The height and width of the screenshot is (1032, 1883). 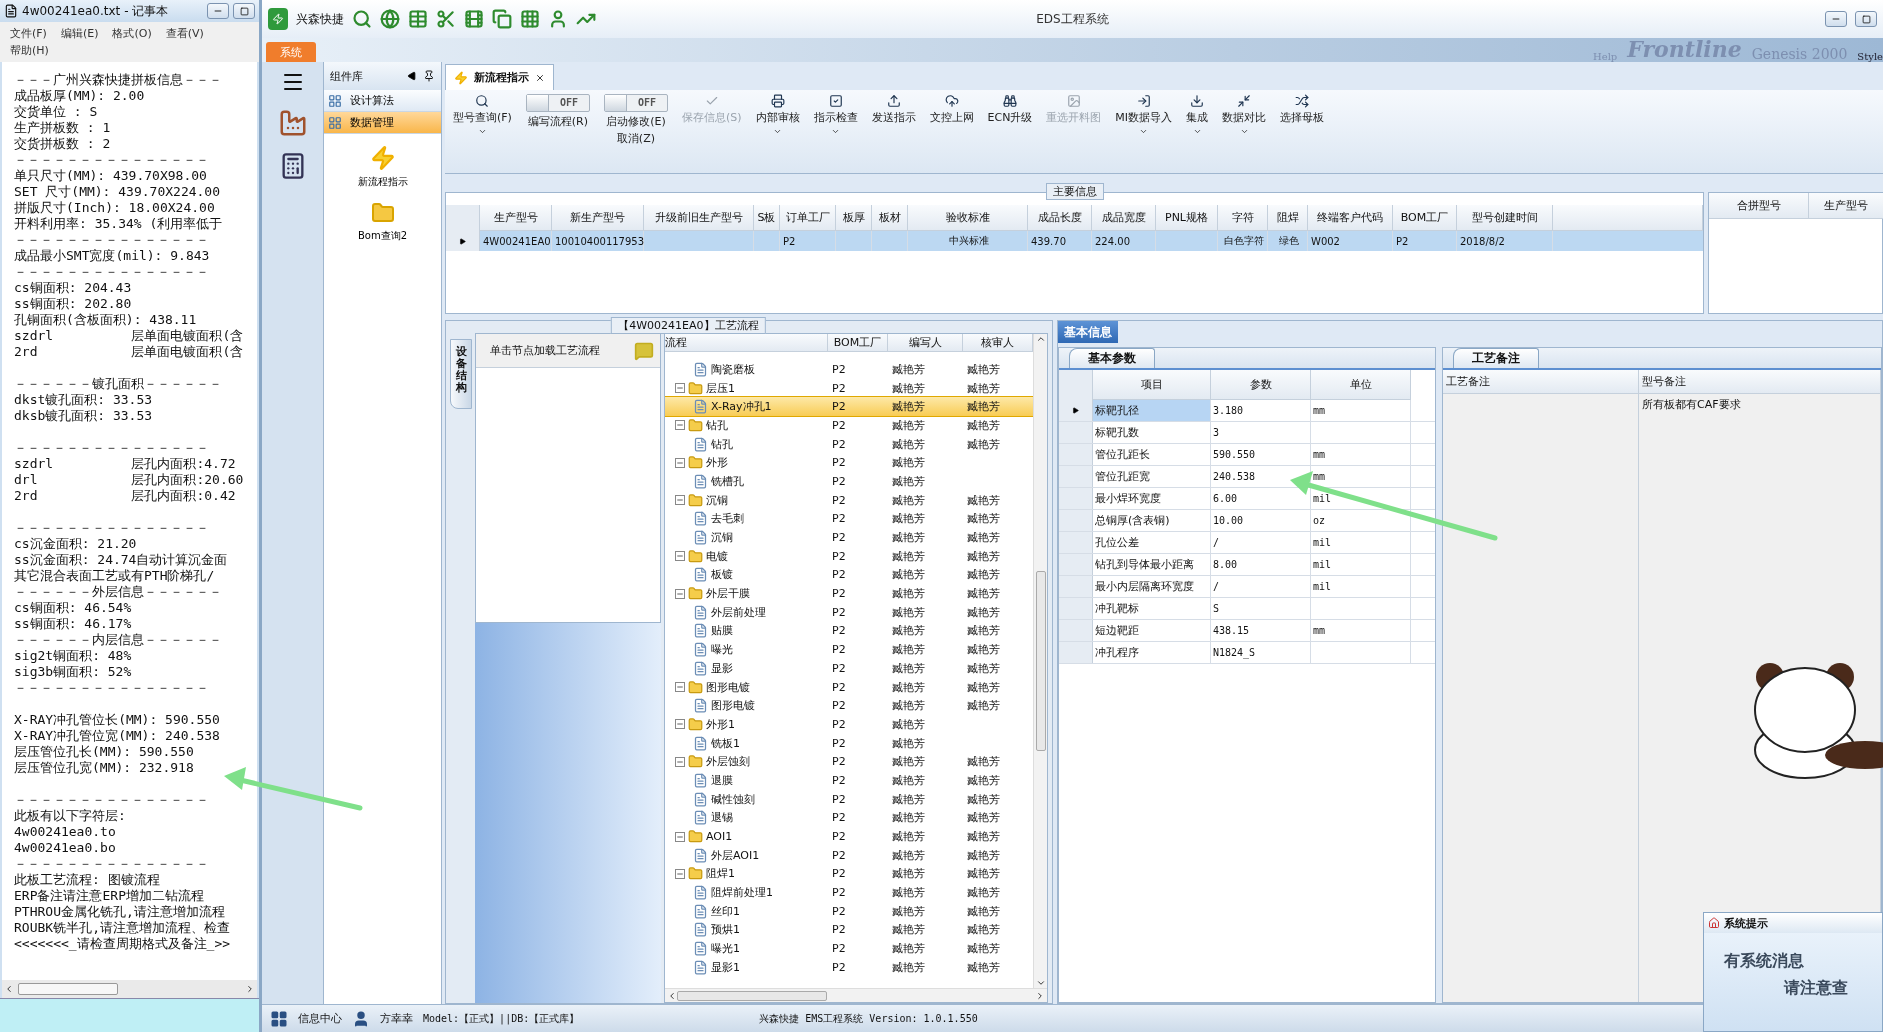 I want to click on edit-toggle: OFF 编写流程(R), so click(x=557, y=111).